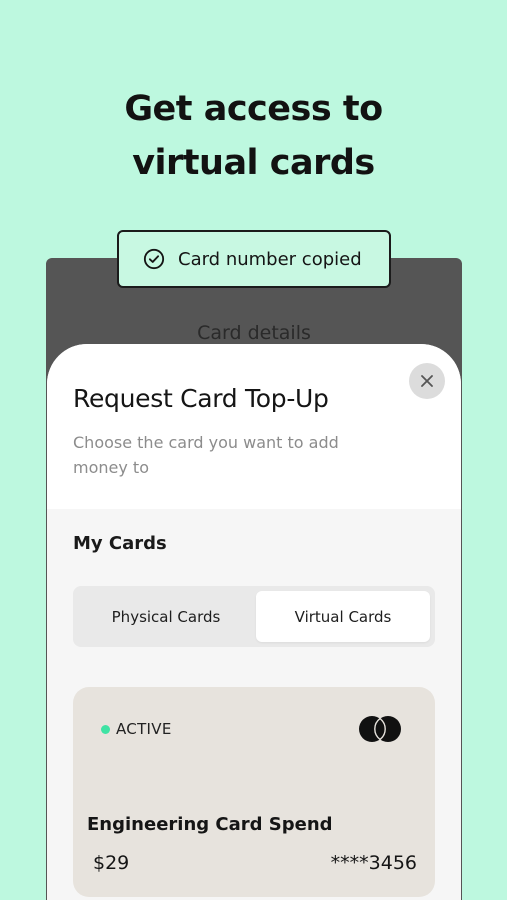 The height and width of the screenshot is (900, 507). I want to click on sheet-subtitle-line-1: Choose the card you want to add, so click(206, 442).